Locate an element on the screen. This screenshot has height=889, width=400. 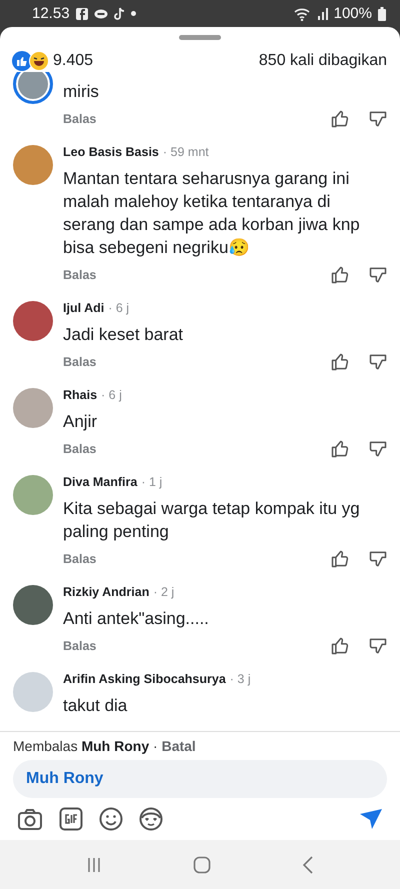
avatar-sticker-icon is located at coordinates (151, 819).